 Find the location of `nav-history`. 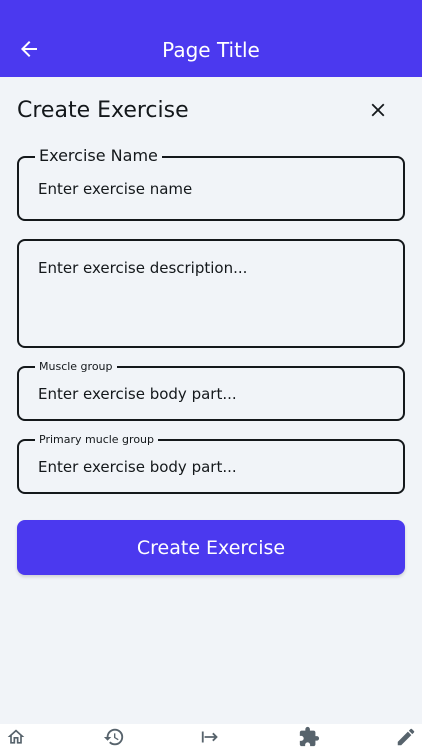

nav-history is located at coordinates (114, 737).